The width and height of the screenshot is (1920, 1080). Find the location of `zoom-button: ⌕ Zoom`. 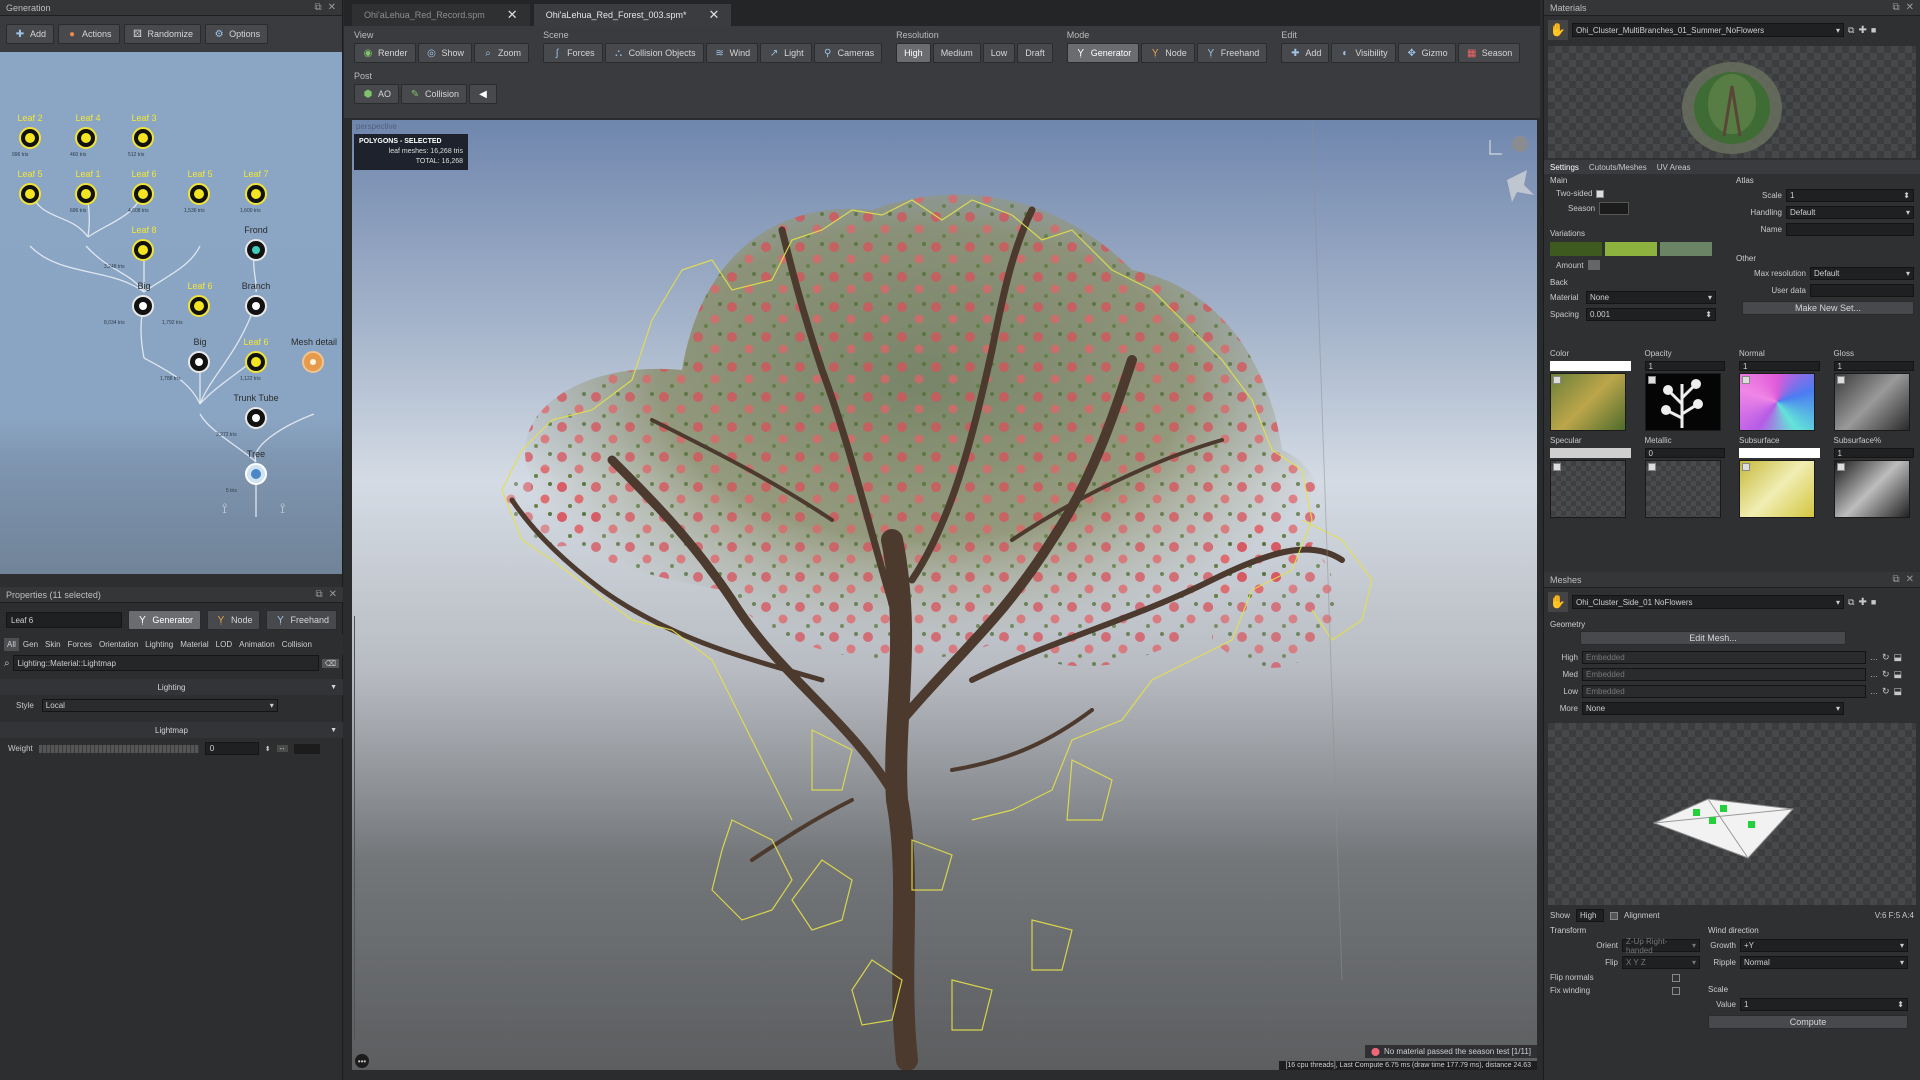

zoom-button: ⌕ Zoom is located at coordinates (502, 53).